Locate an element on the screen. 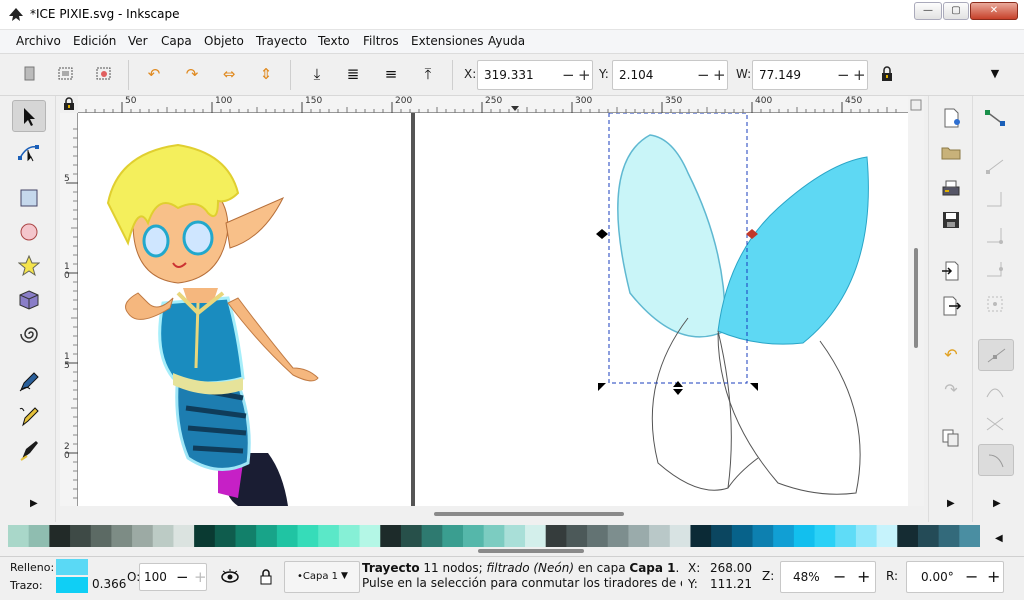 This screenshot has width=1024, height=600. calligraphy-tool is located at coordinates (29, 450).